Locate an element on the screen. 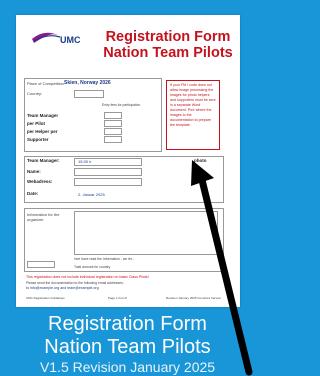 The image size is (320, 376). manager-label: Team Manager: is located at coordinates (43, 160).